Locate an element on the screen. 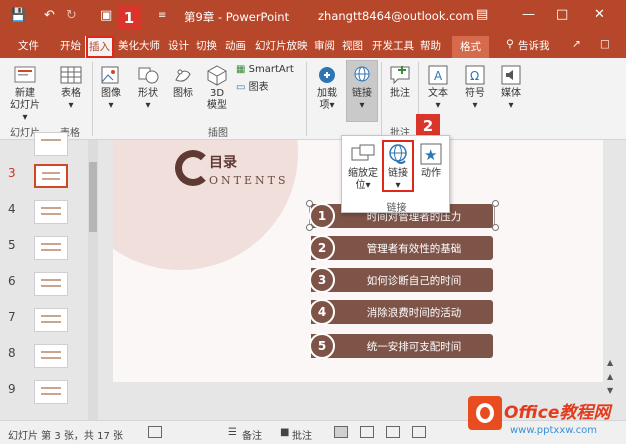 Image resolution: width=626 pixels, height=444 pixels. svg-text: Ω is located at coordinates (474, 76).